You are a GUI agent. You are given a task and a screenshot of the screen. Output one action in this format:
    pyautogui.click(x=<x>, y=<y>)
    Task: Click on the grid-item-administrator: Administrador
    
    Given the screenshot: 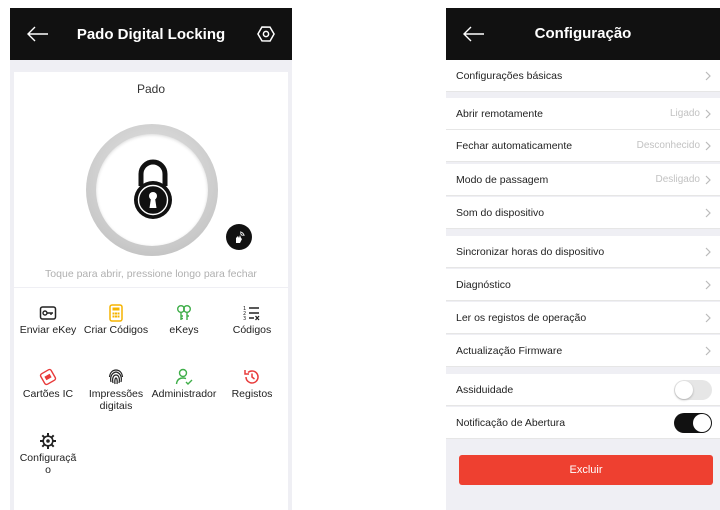 What is the action you would take?
    pyautogui.click(x=184, y=383)
    